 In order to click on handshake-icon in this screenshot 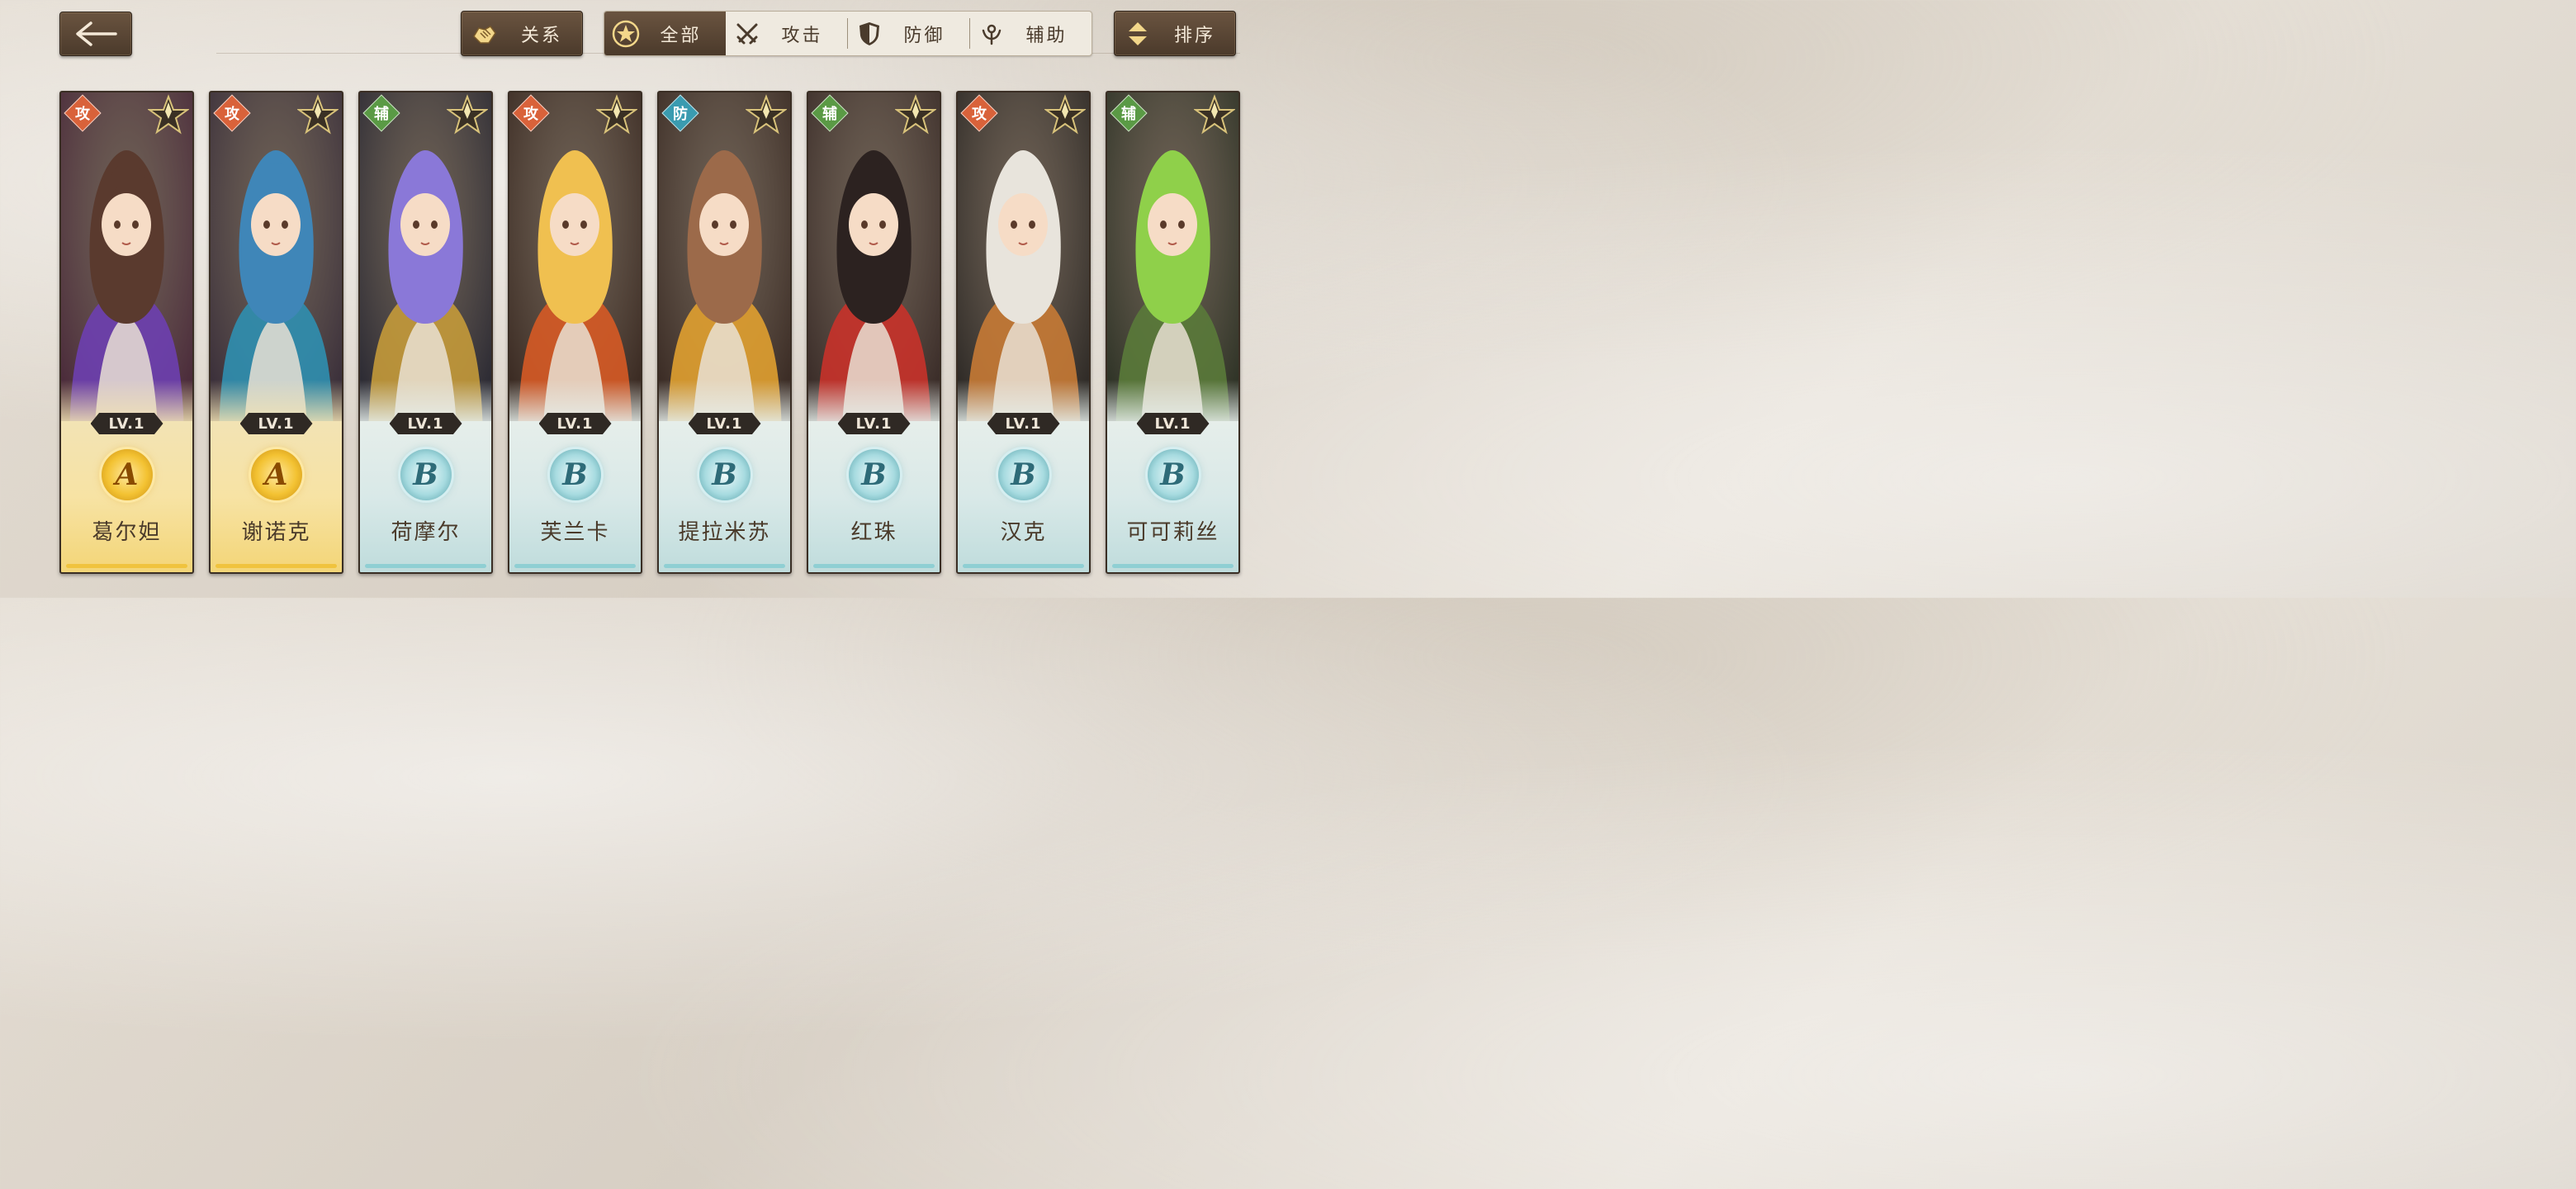, I will do `click(485, 34)`.